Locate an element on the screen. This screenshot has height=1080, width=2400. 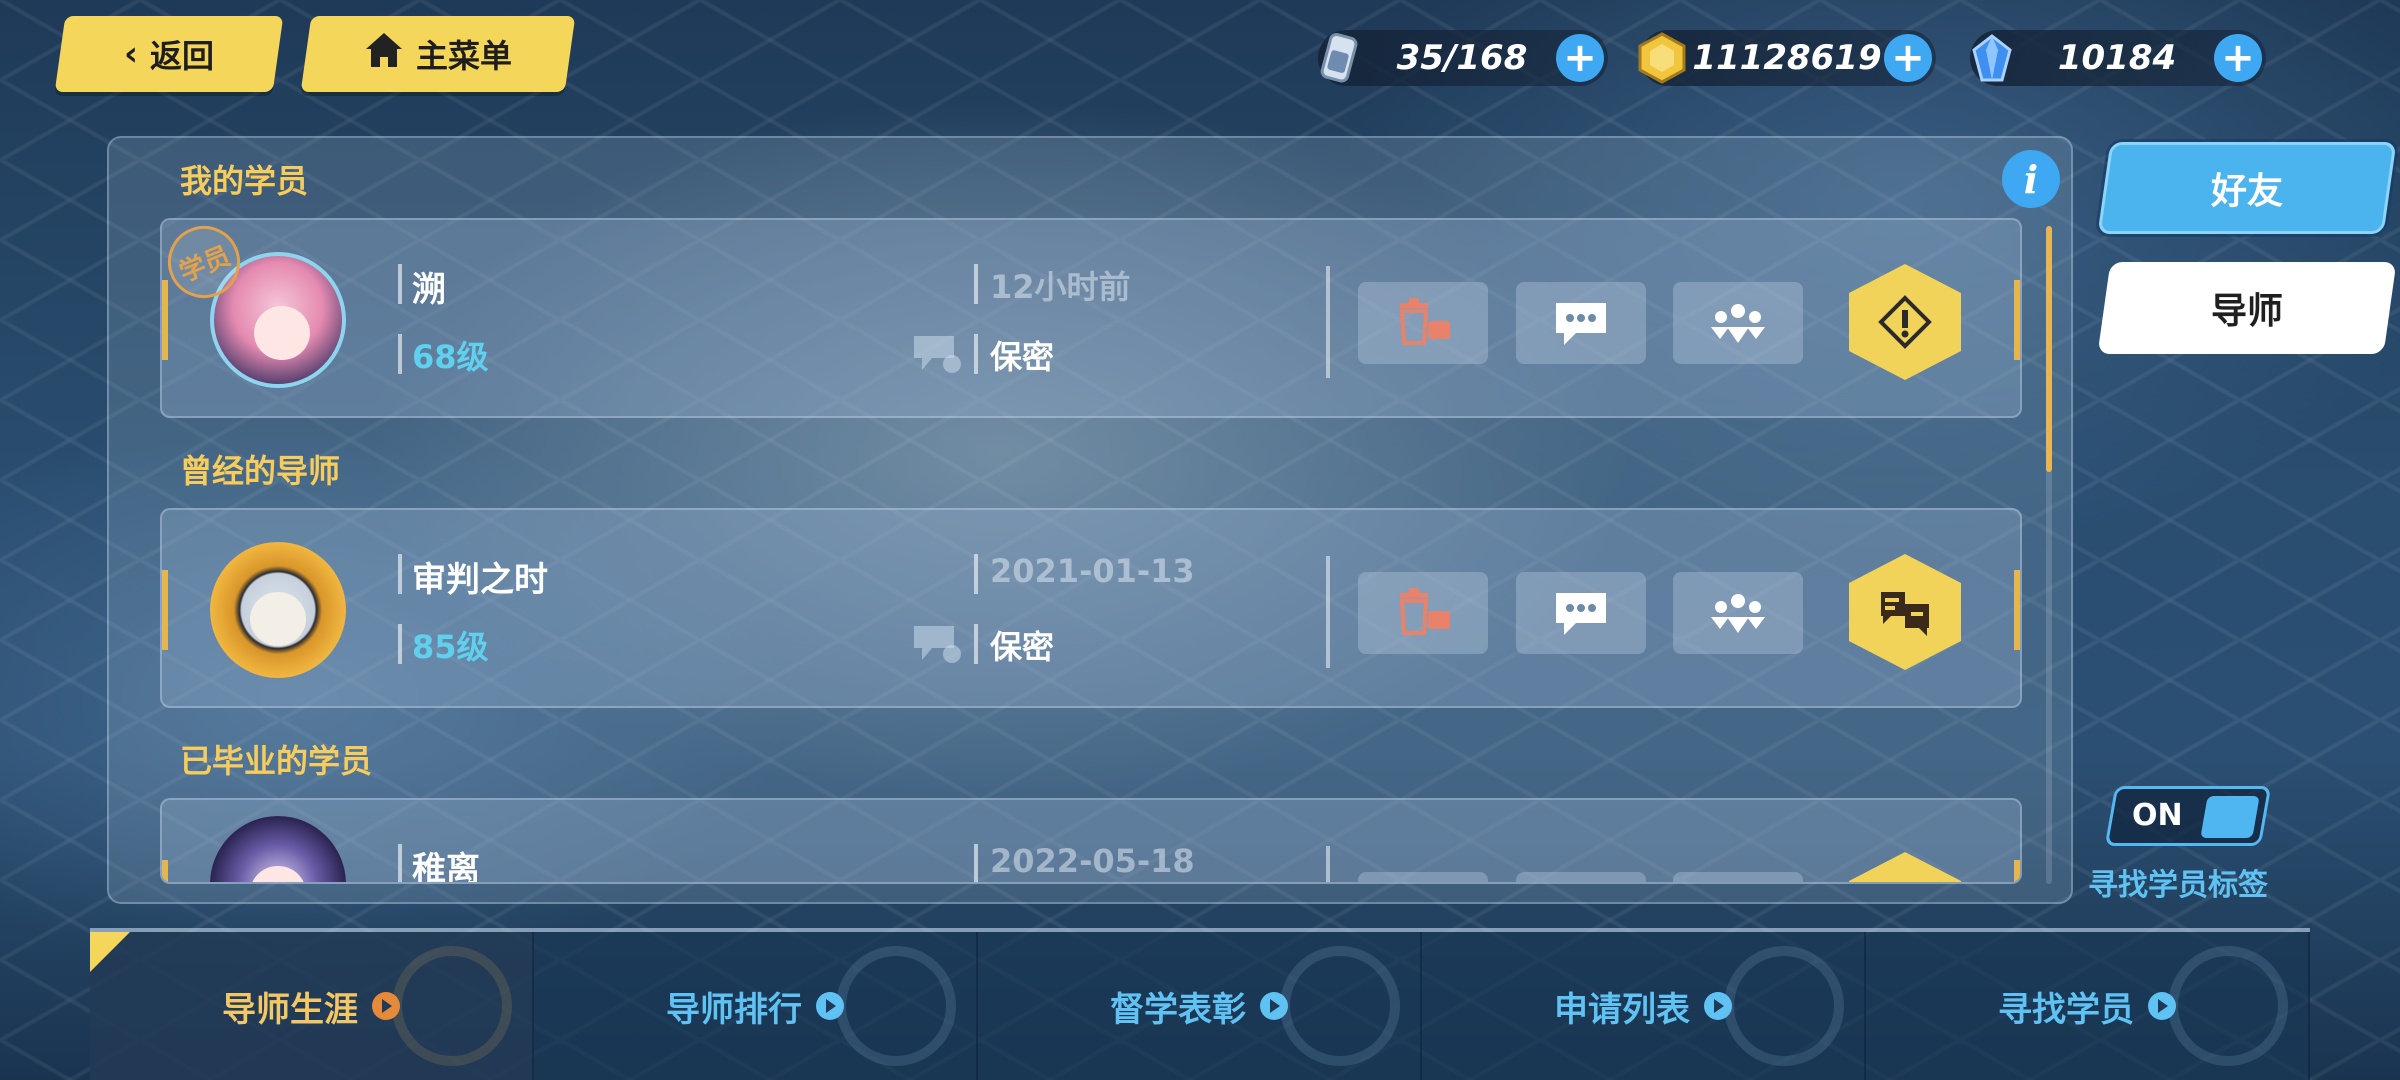
alert-icon is located at coordinates (1905, 322).